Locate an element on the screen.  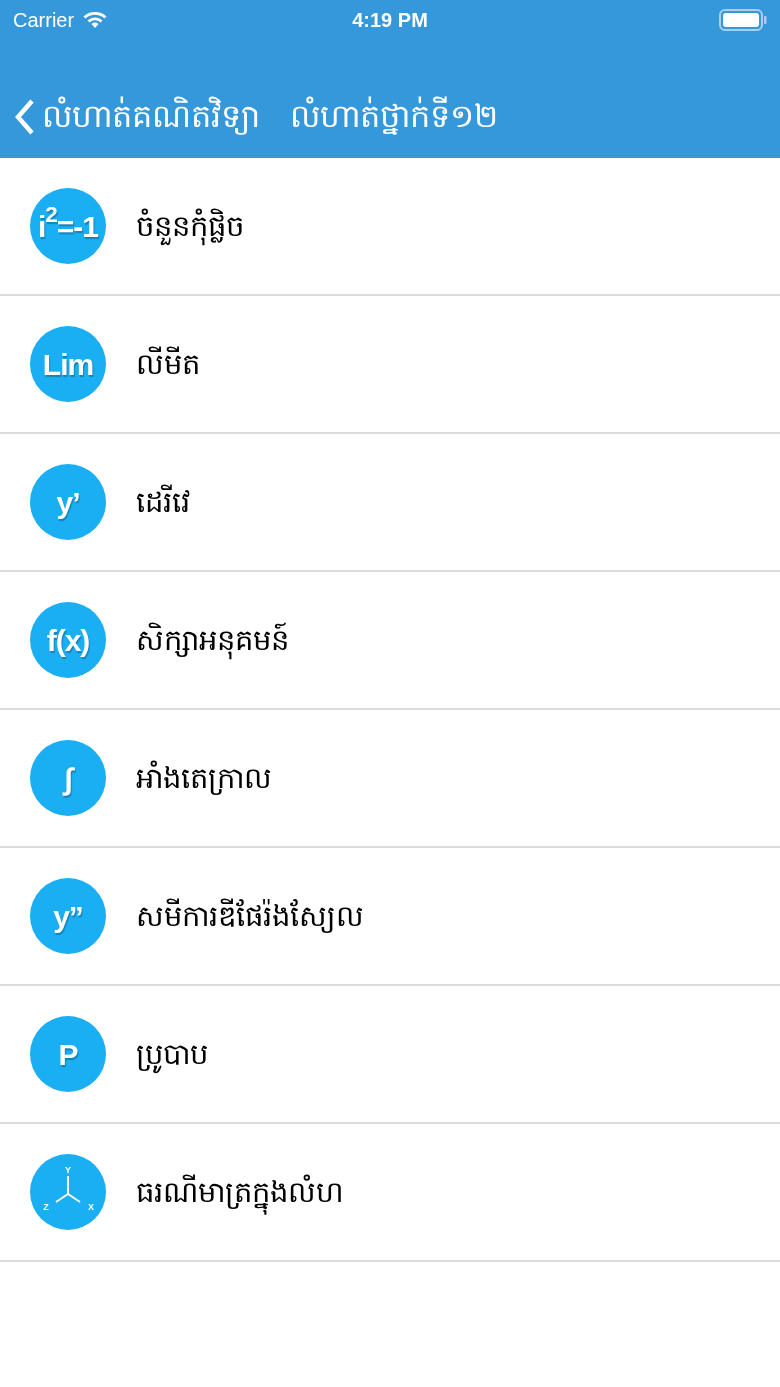
list-item: P ប្រូបាប is located at coordinates (390, 1055).